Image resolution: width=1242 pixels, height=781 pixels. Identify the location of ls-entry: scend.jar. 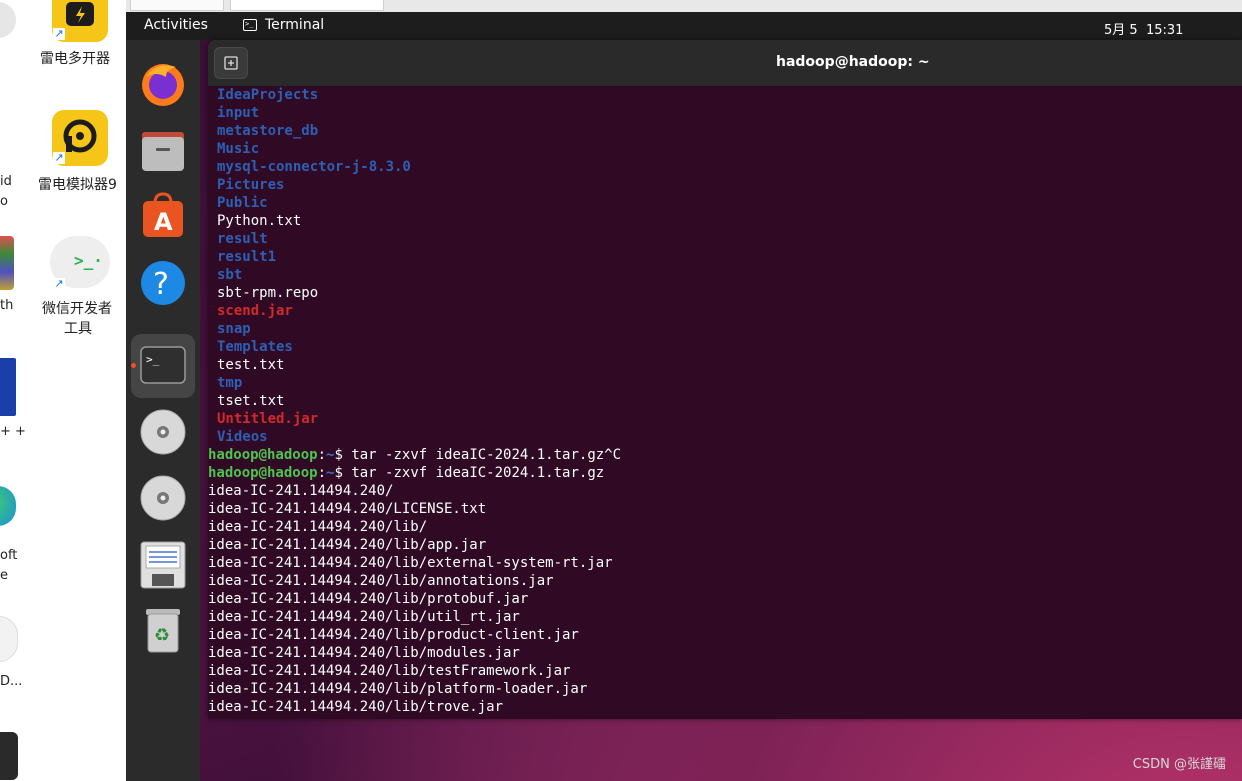
(255, 311).